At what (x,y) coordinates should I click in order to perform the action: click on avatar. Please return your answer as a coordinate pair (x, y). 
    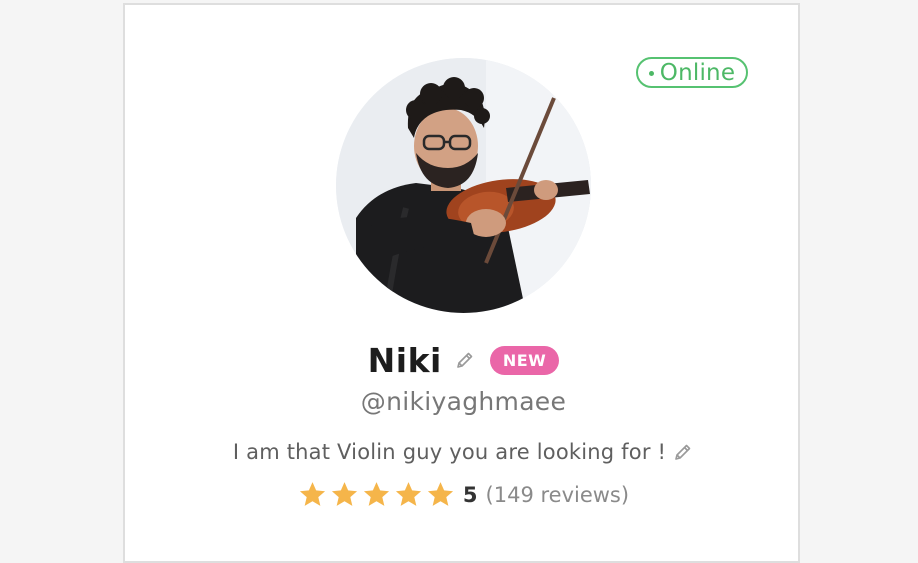
    Looking at the image, I should click on (463, 185).